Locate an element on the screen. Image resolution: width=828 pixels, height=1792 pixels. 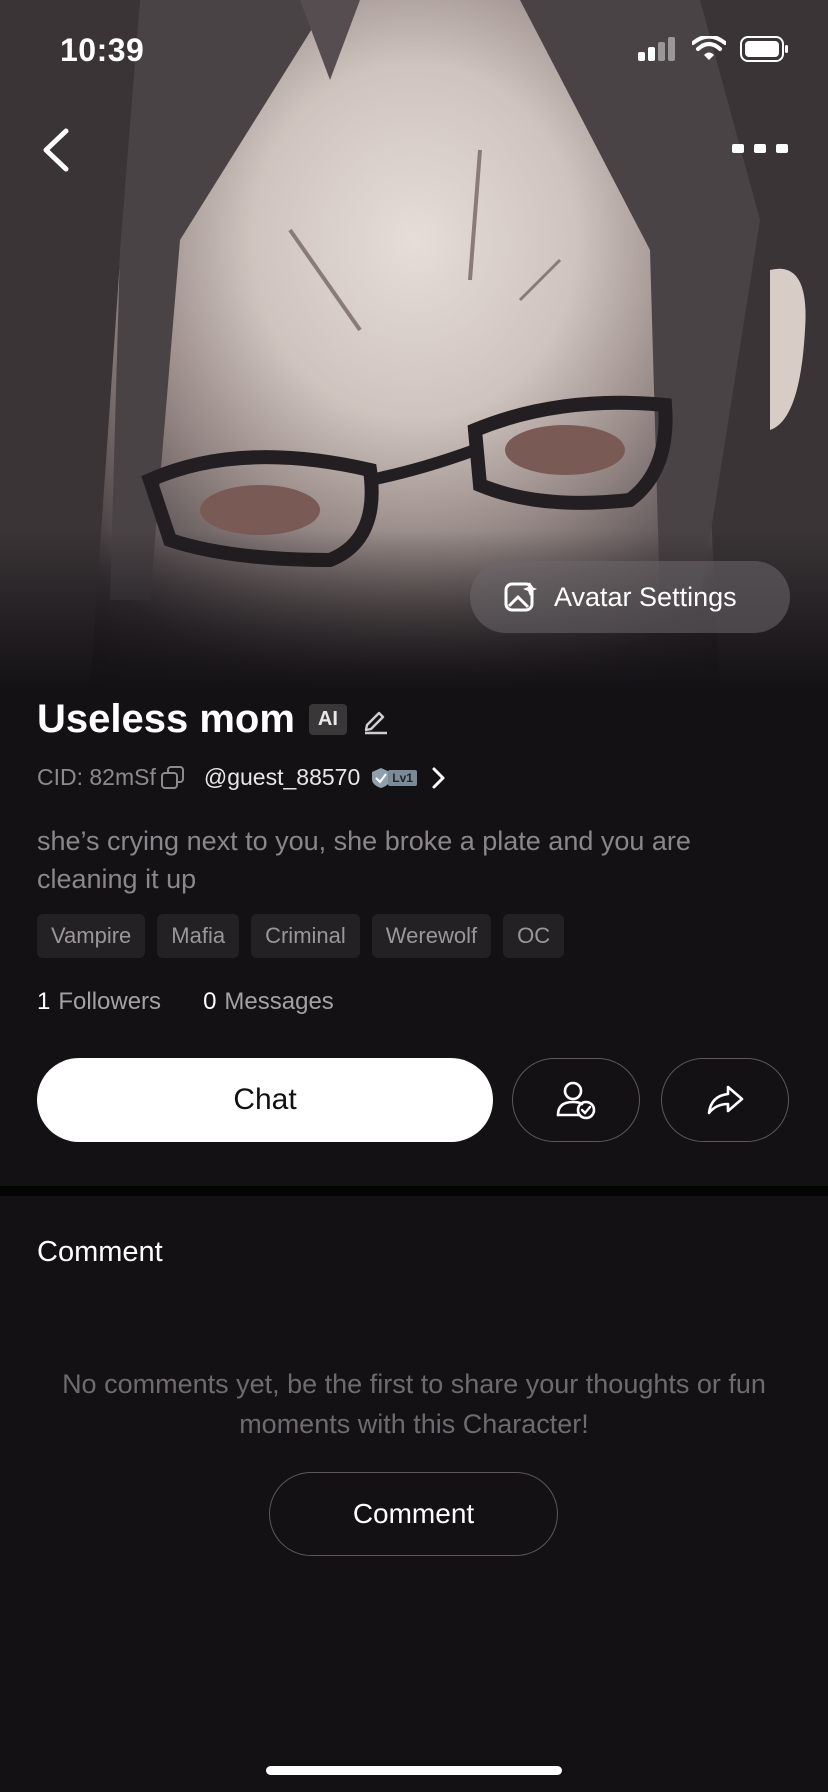
follow-user-icon is located at coordinates (576, 1100).